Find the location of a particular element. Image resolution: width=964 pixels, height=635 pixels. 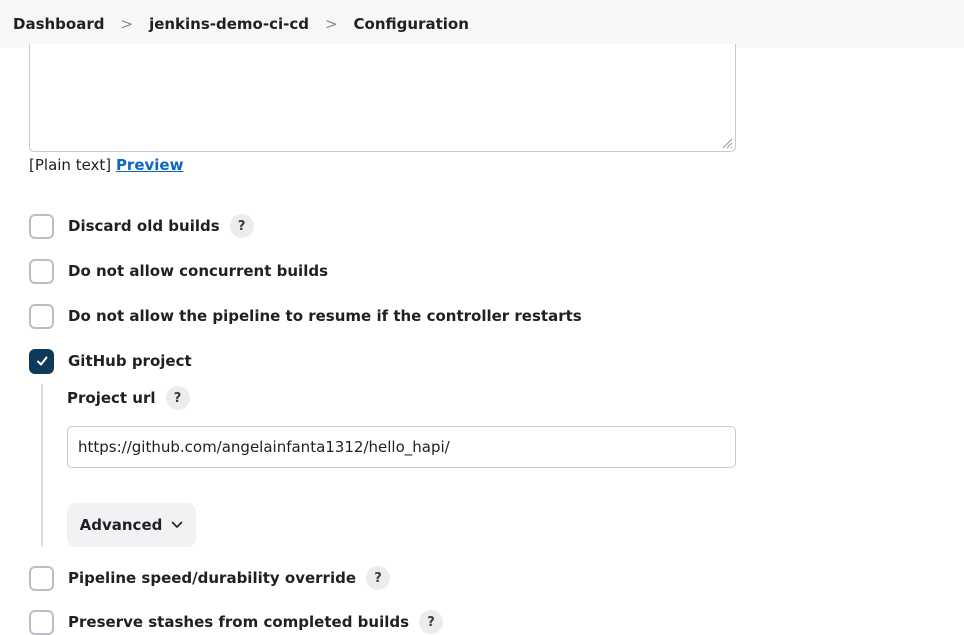

chevron-down-icon is located at coordinates (177, 524).